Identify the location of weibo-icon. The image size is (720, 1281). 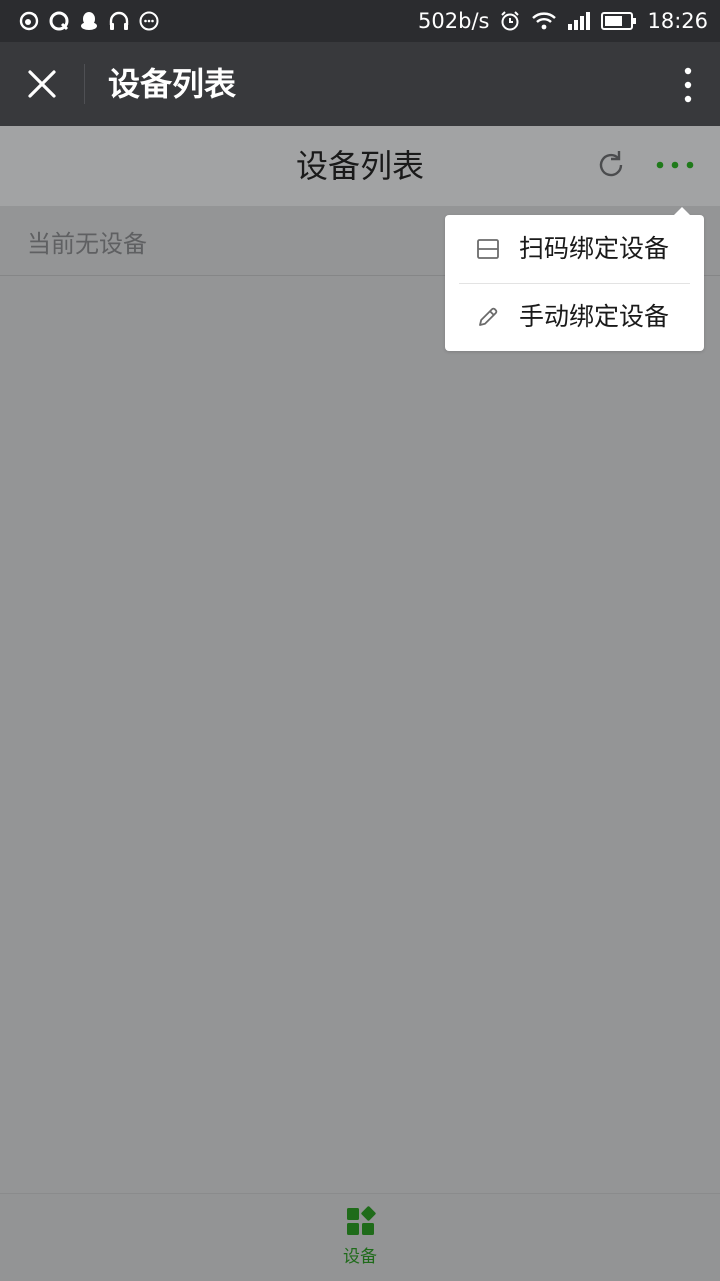
(29, 21).